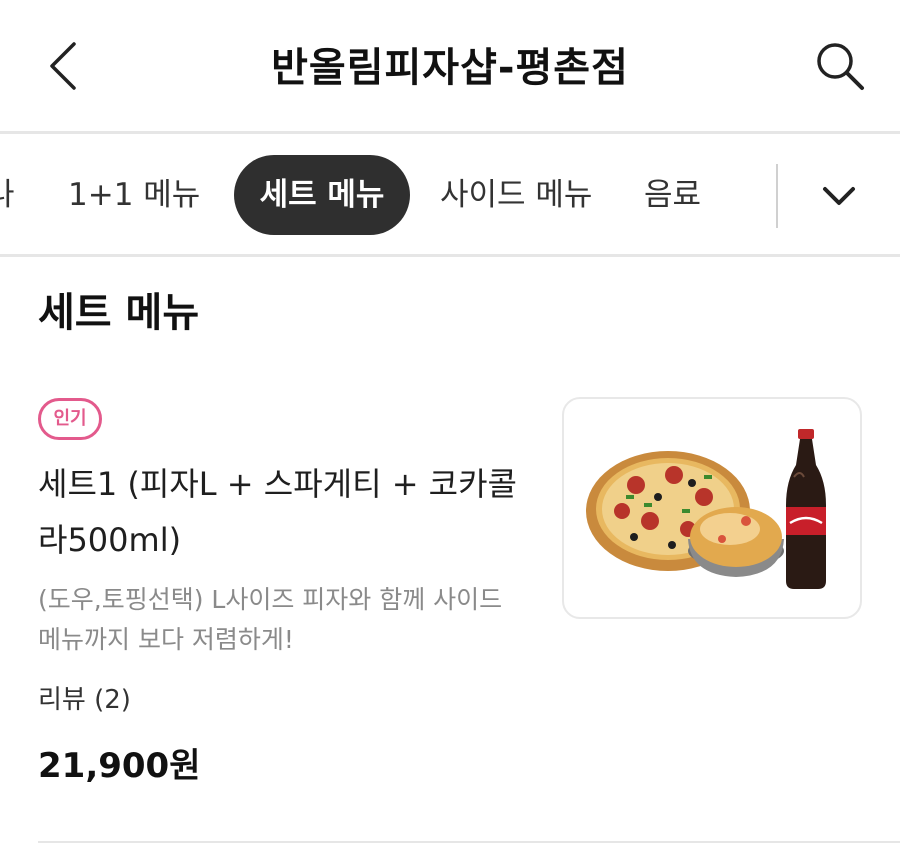 The height and width of the screenshot is (845, 900). I want to click on category-tabbar: 나 1+1 메뉴 세트 메뉴 사이드 메뉴 음료, so click(450, 194).